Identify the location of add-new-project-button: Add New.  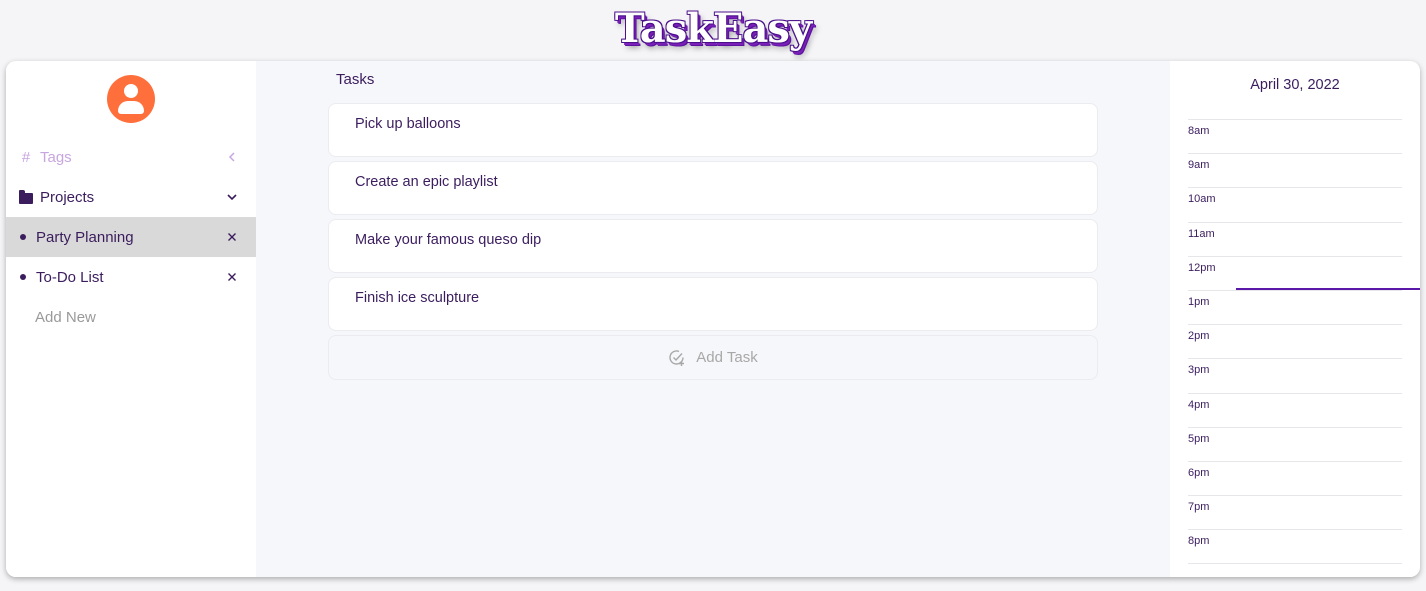
(131, 317).